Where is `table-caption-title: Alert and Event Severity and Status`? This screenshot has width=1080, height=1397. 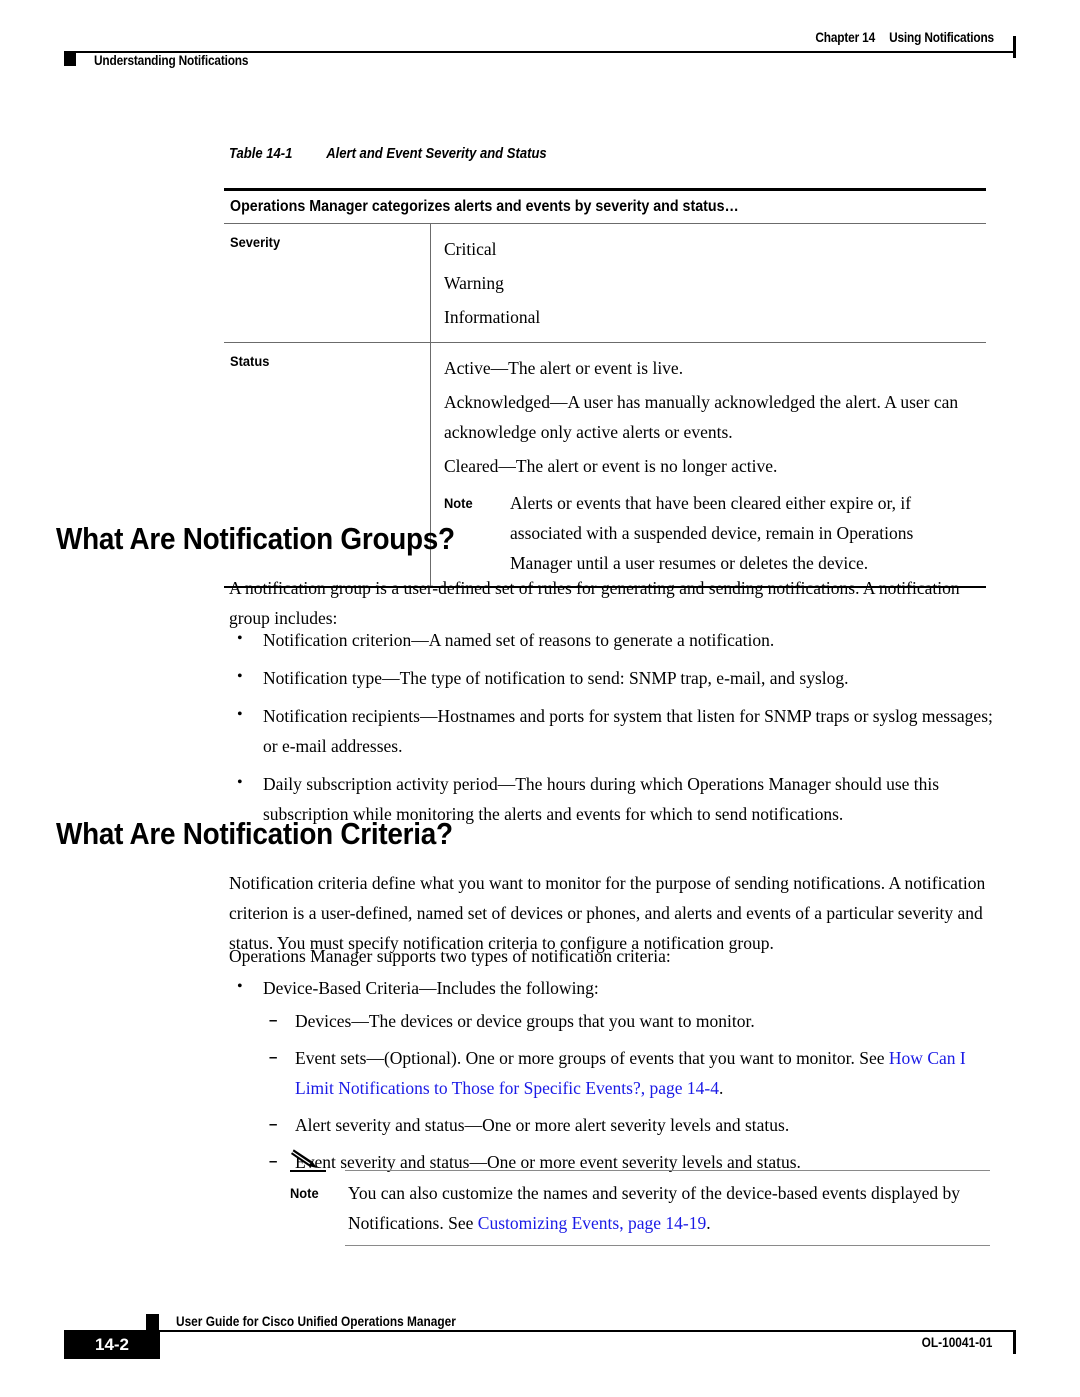
table-caption-title: Alert and Event Severity and Status is located at coordinates (436, 154).